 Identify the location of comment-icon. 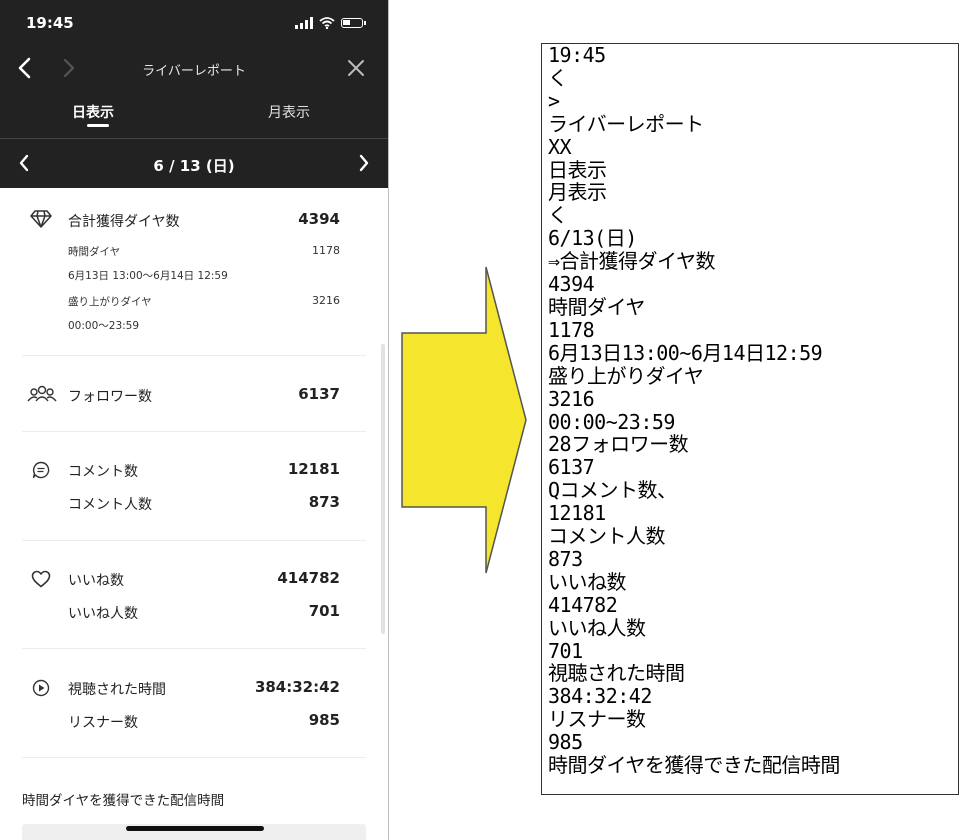
(41, 470).